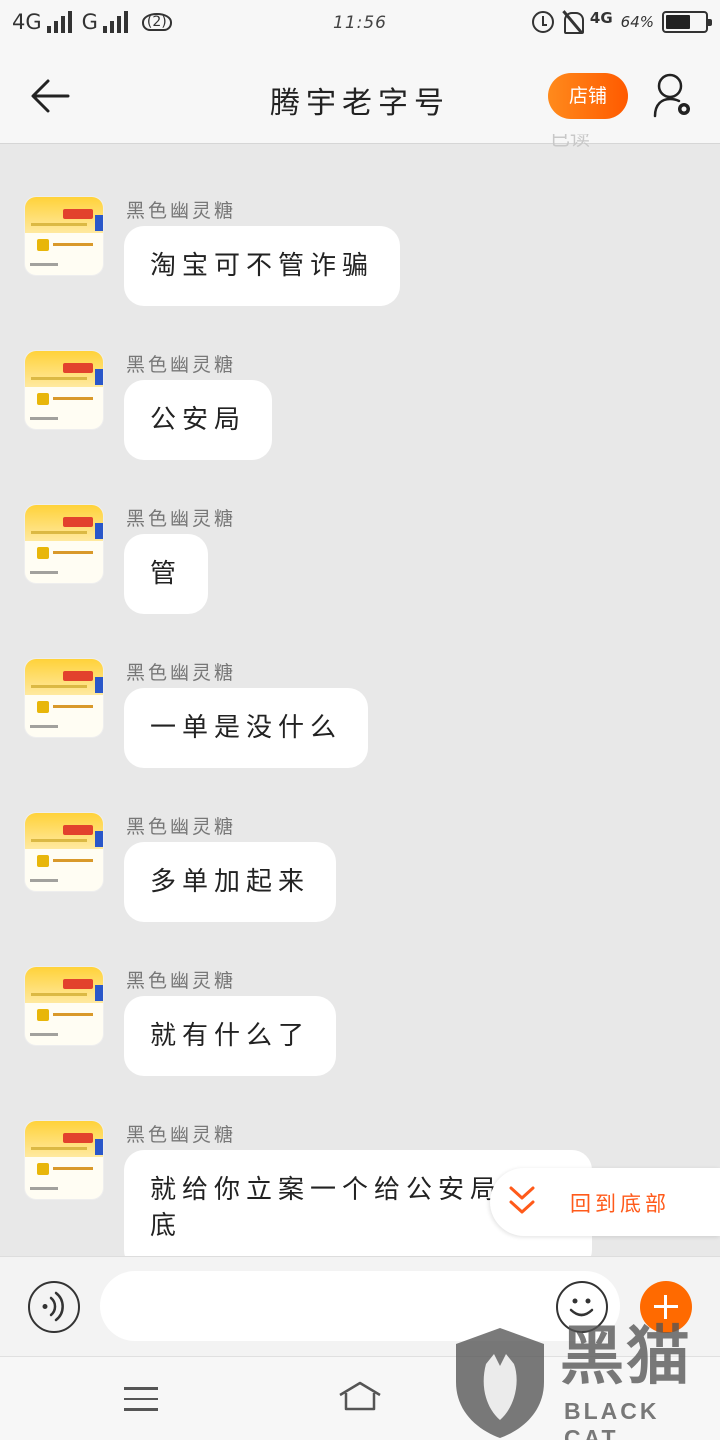  What do you see at coordinates (360, 97) in the screenshot?
I see `title-bar: 腾宇老字号 店铺` at bounding box center [360, 97].